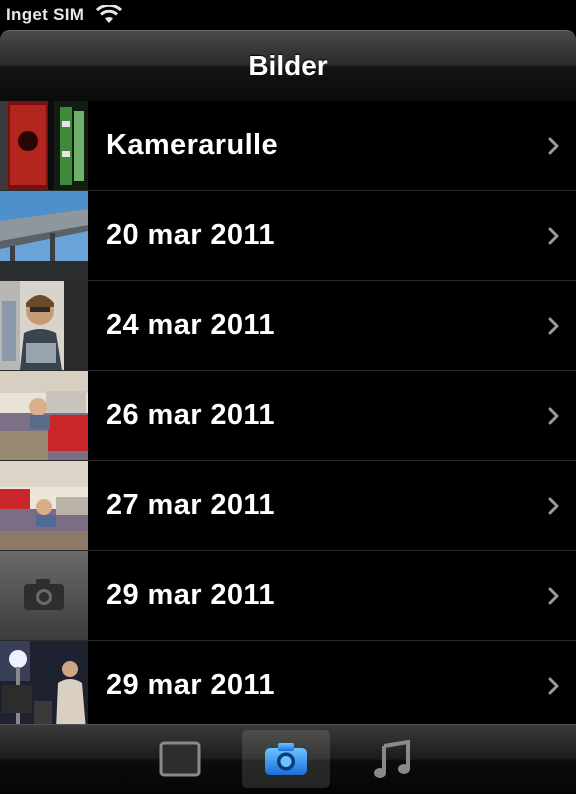 This screenshot has height=794, width=576. What do you see at coordinates (44, 235) in the screenshot?
I see `bridge-photo-thumbnail` at bounding box center [44, 235].